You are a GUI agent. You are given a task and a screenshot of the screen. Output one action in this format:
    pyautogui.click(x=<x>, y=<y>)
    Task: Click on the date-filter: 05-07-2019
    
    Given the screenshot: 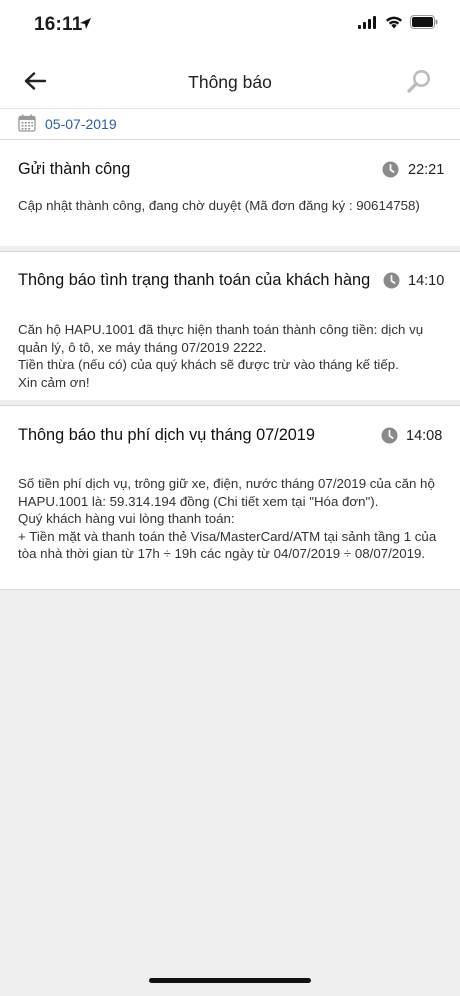 What is the action you would take?
    pyautogui.click(x=230, y=123)
    